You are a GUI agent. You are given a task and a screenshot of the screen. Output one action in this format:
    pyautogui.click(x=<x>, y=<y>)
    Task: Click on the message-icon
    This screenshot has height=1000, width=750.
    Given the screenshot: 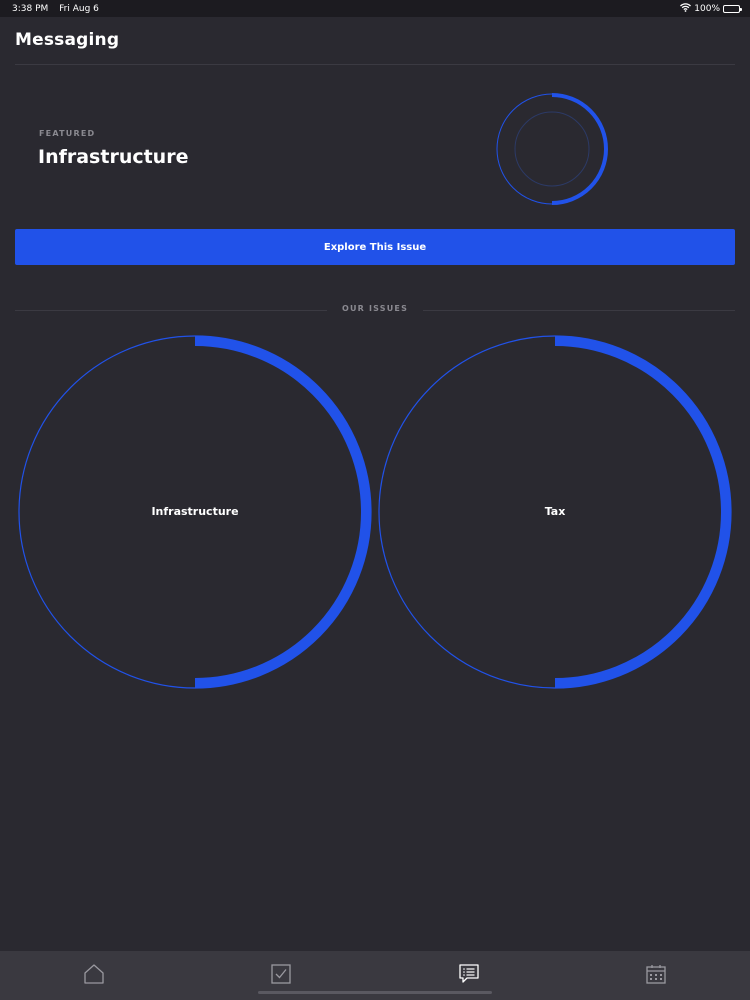 What is the action you would take?
    pyautogui.click(x=469, y=976)
    